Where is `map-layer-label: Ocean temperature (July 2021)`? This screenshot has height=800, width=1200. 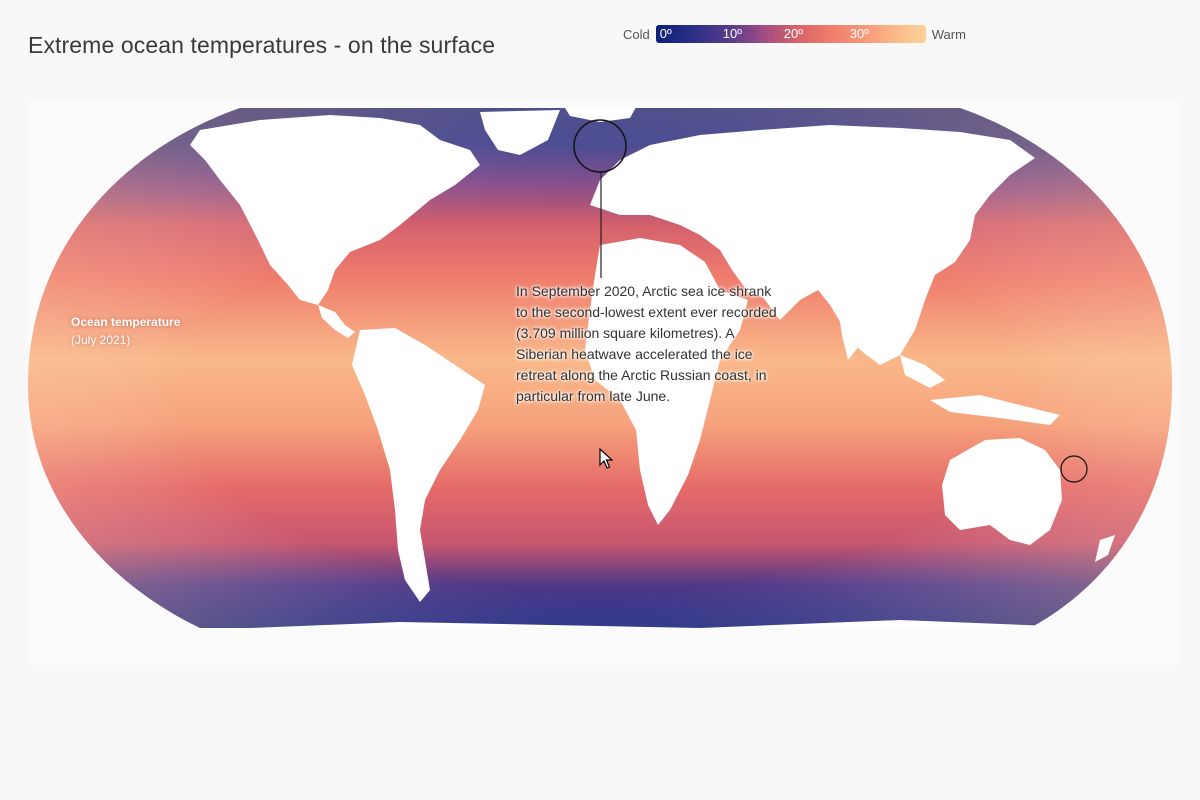 map-layer-label: Ocean temperature (July 2021) is located at coordinates (136, 331).